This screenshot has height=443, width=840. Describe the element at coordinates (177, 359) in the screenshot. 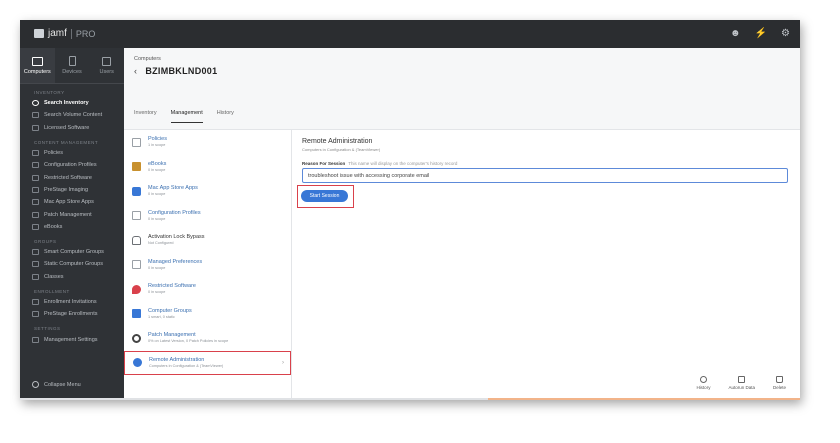

I see `list-item-title: Remote Administration` at that location.